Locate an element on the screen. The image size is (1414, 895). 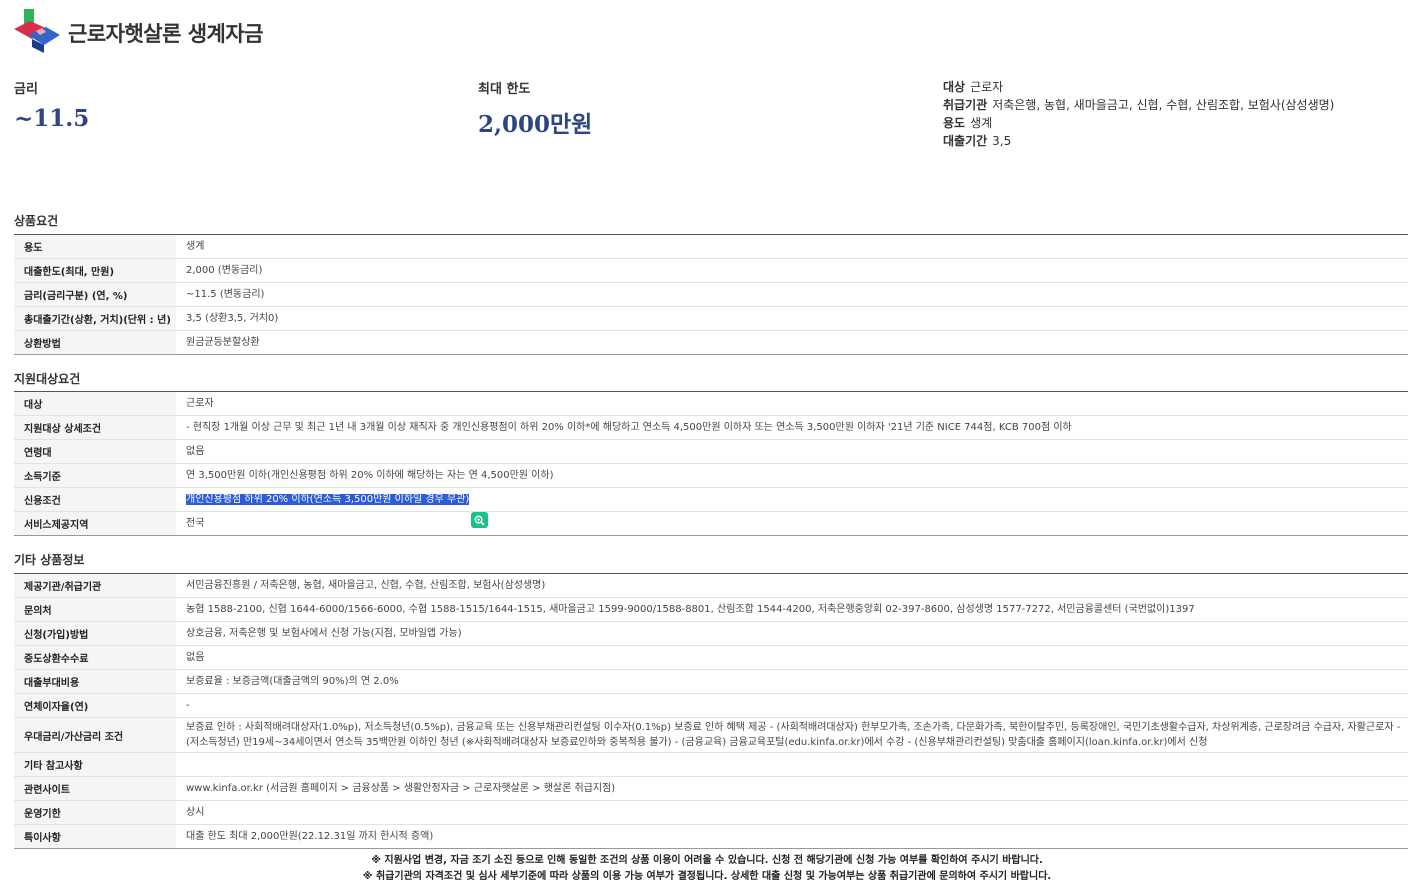
table-row: 총대출기간(상환, 거치)(단위 : 년) 3,5 (상환3,5, 거치0) is located at coordinates (711, 318).